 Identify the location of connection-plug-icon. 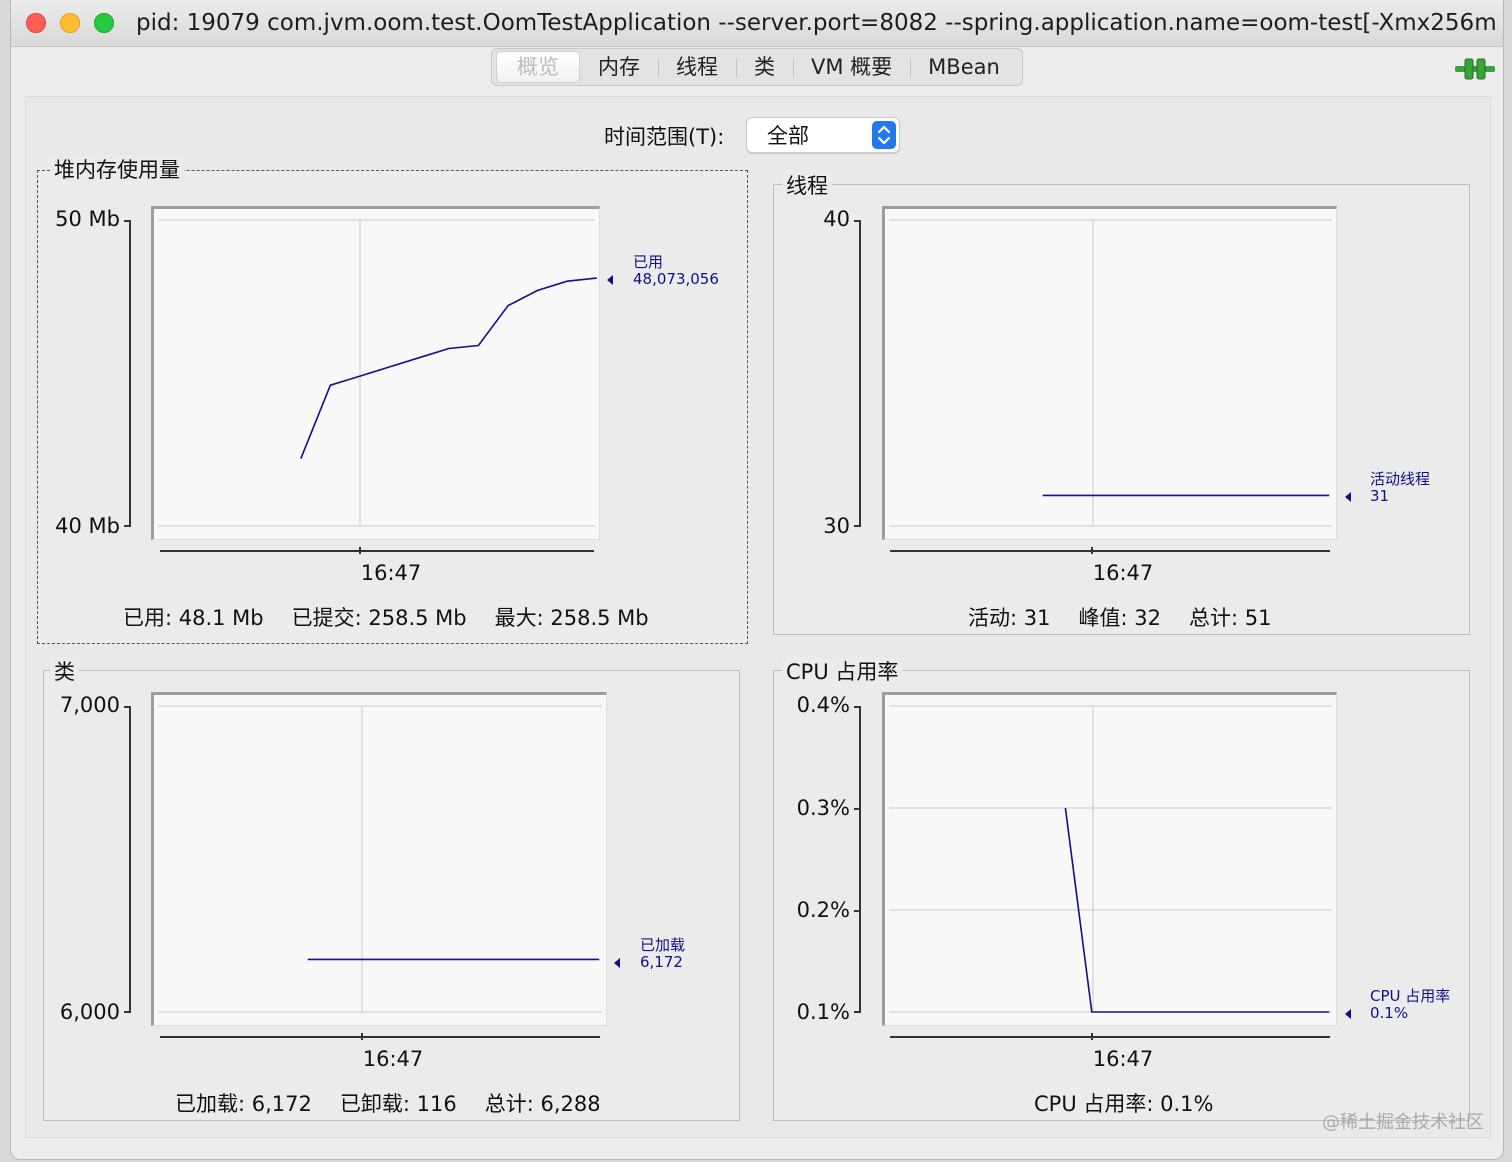
(1475, 69).